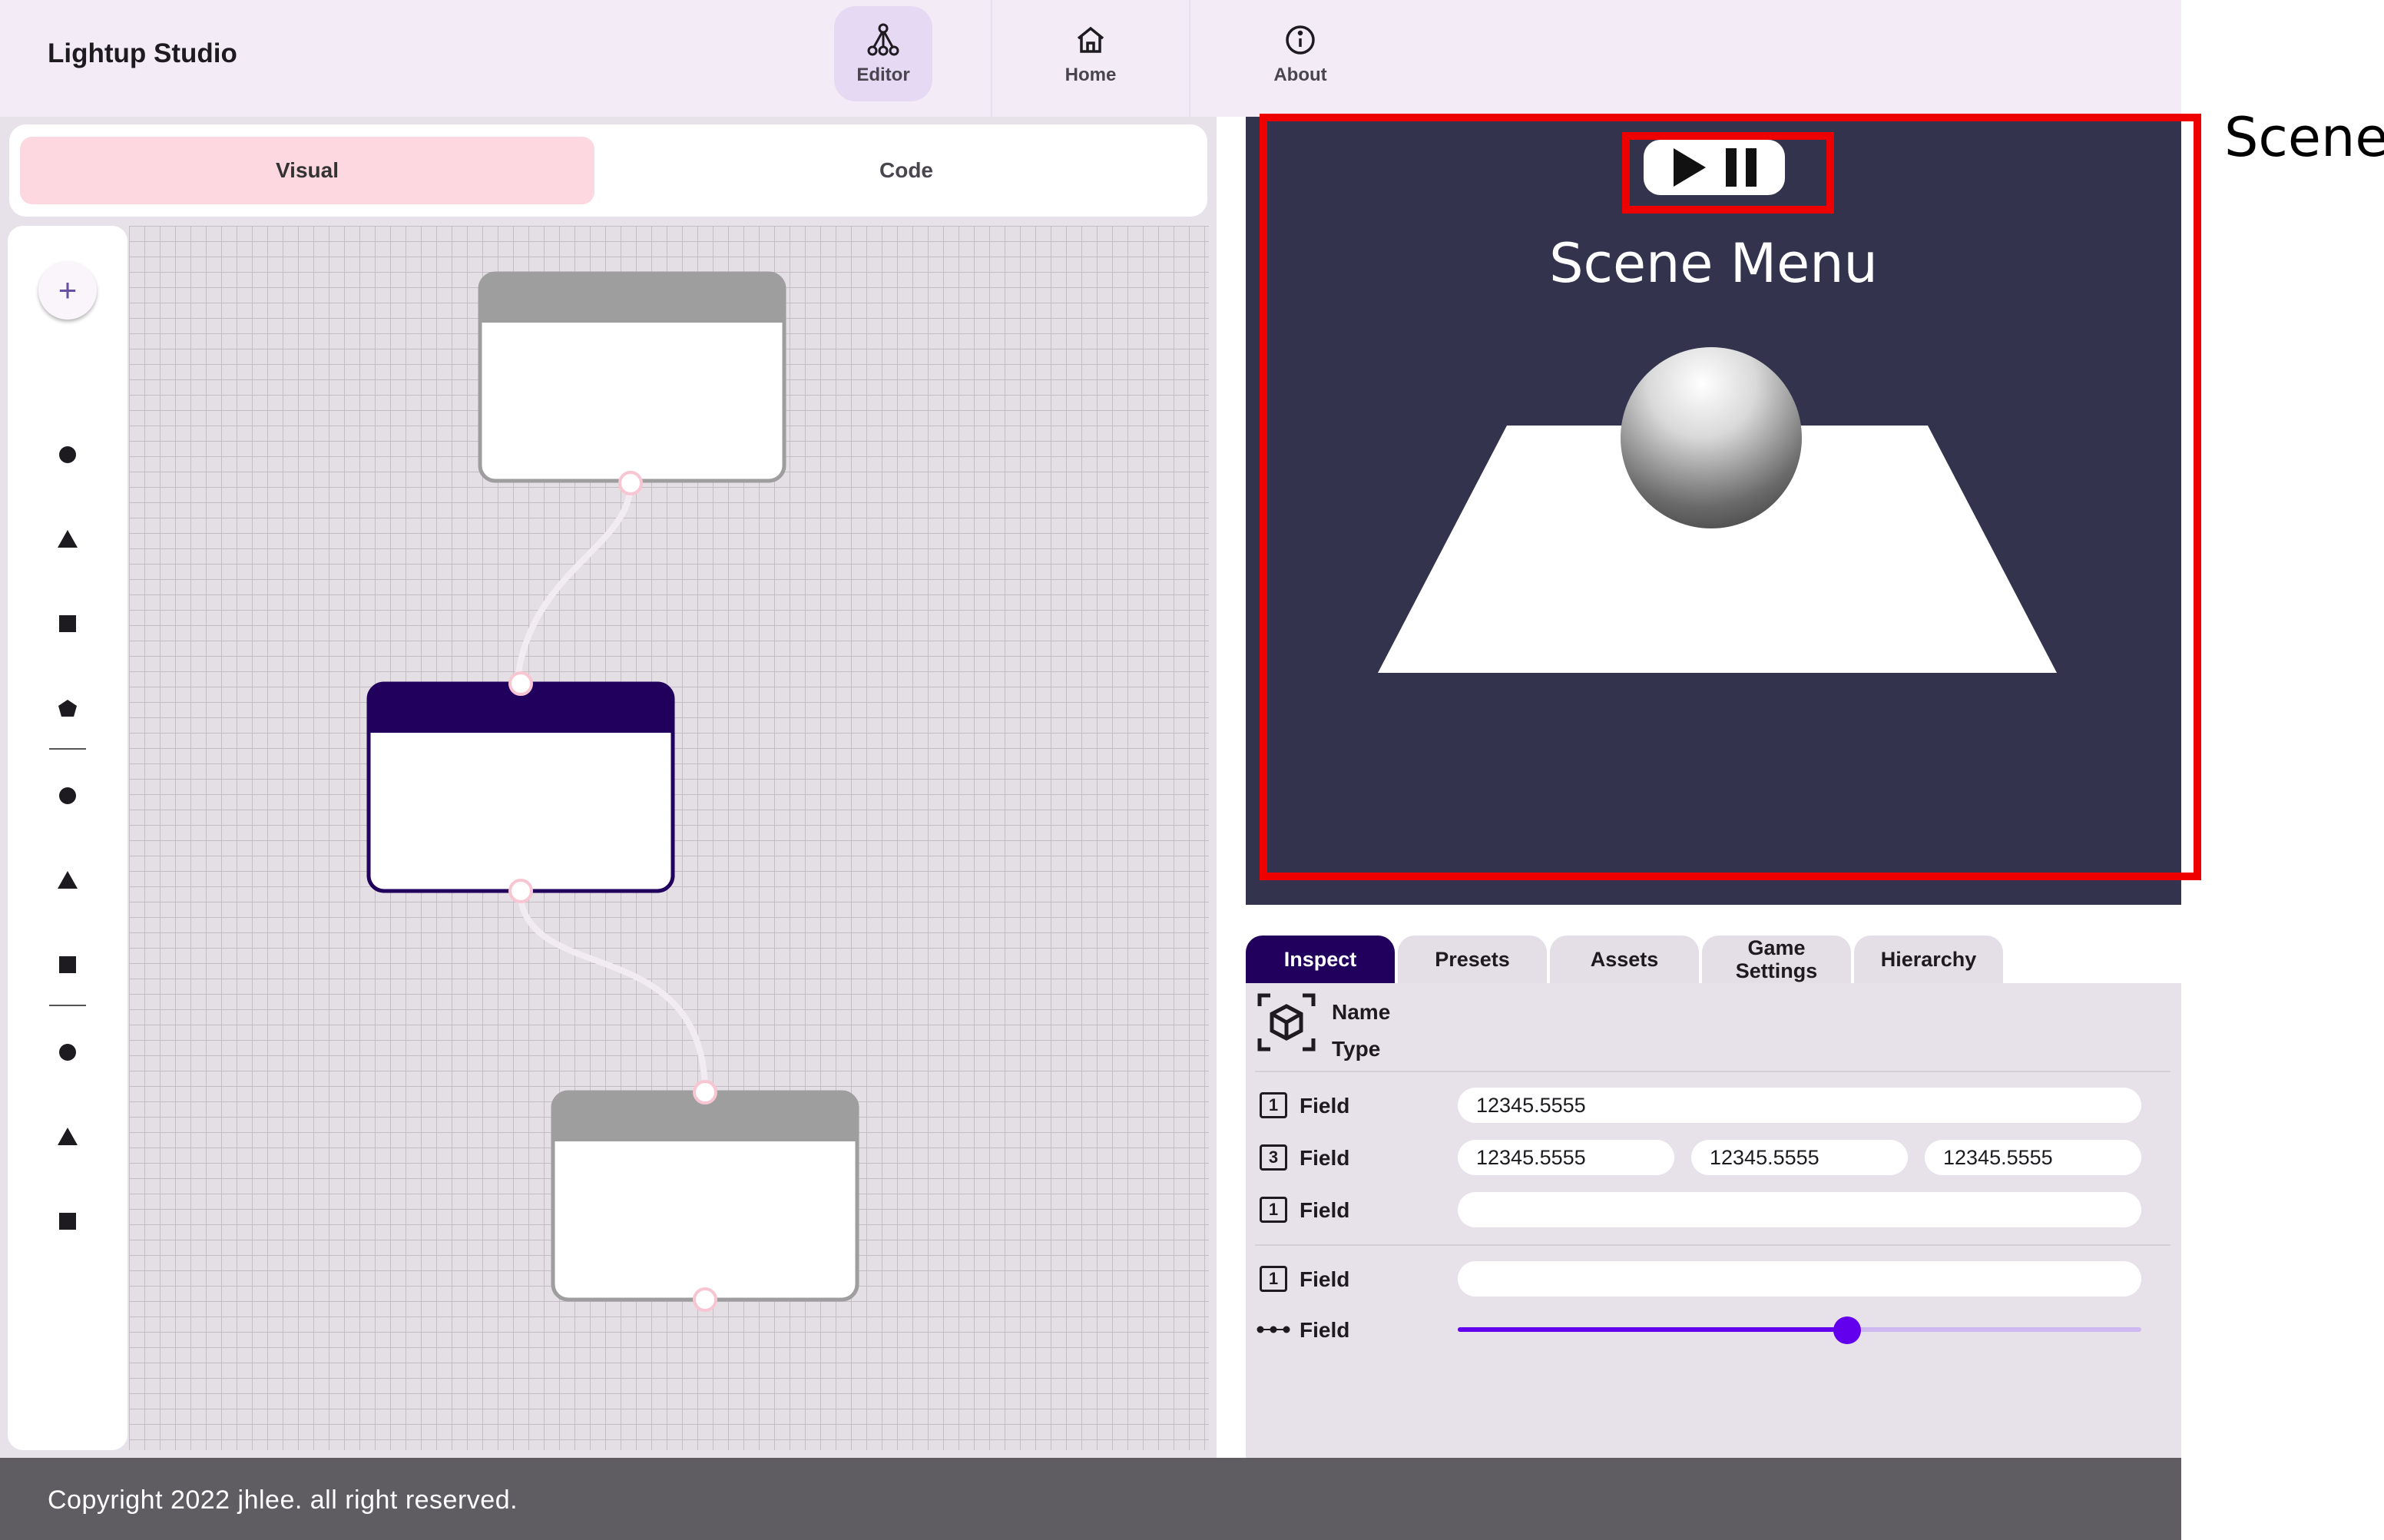 The image size is (2384, 1540). What do you see at coordinates (1928, 960) in the screenshot?
I see `tab-hierarchy: Hierarchy` at bounding box center [1928, 960].